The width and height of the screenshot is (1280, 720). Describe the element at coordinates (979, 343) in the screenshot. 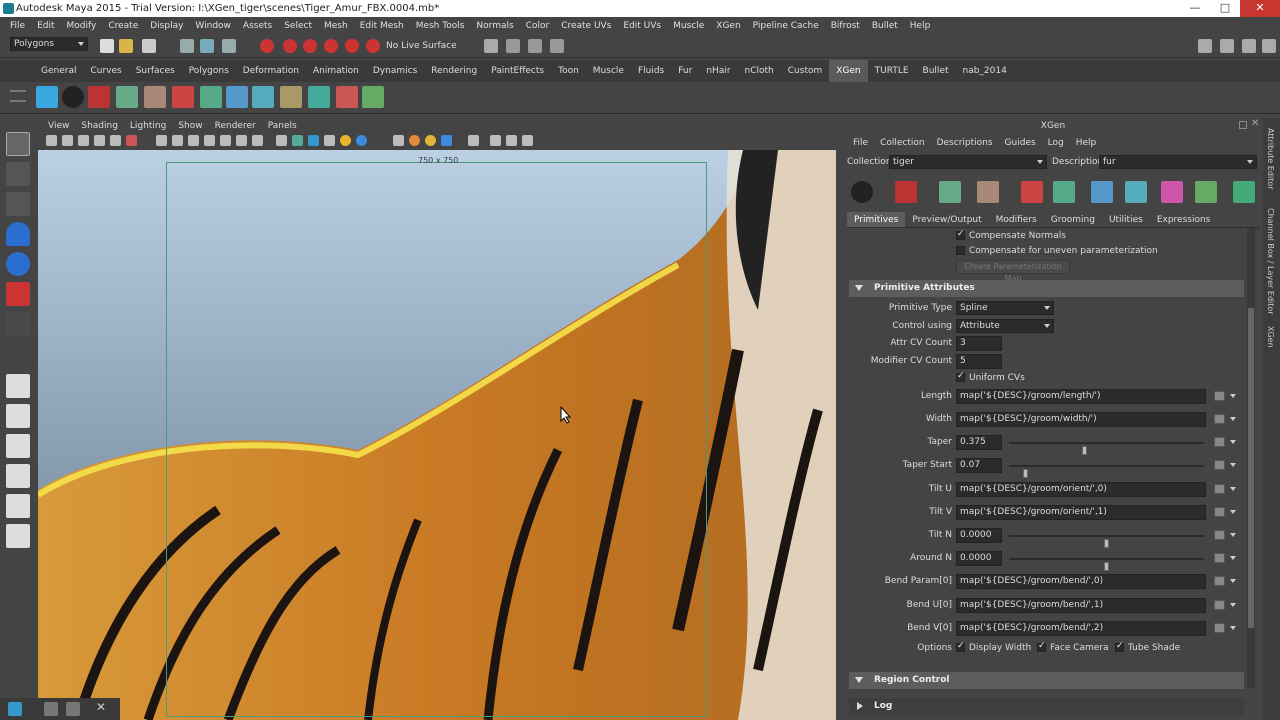

I see `attr-cv-count-field: 3` at that location.